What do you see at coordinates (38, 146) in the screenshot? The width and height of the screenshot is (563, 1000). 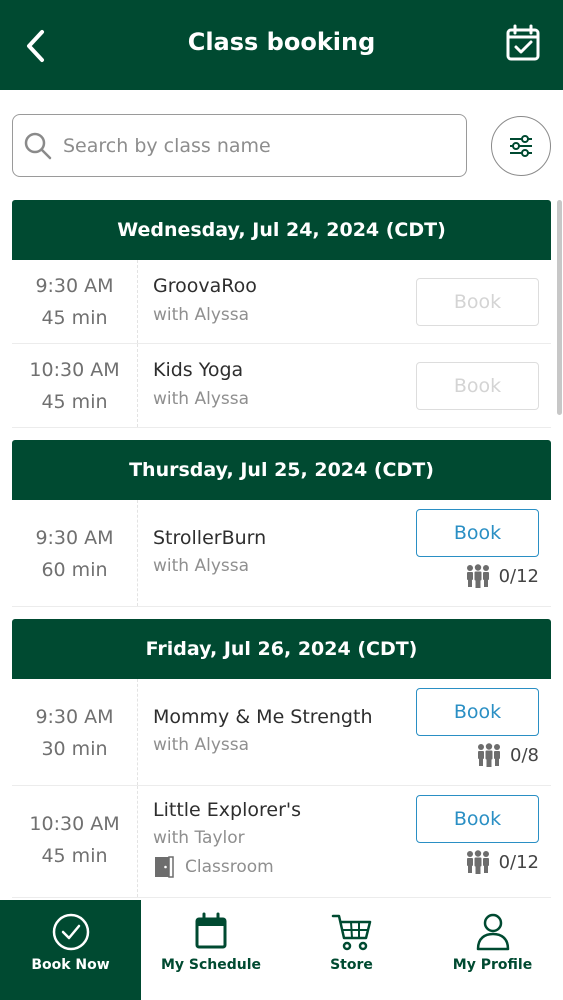 I see `search-icon` at bounding box center [38, 146].